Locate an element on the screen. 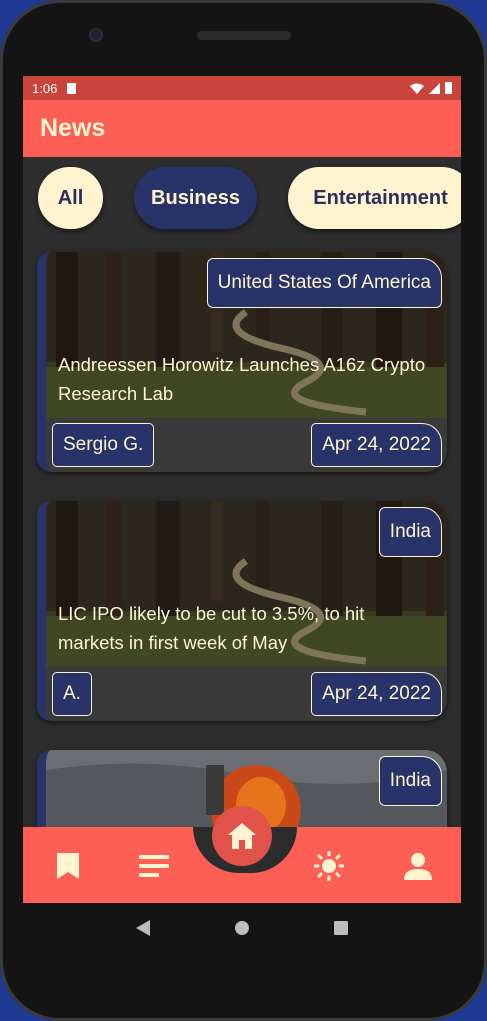 This screenshot has width=487, height=1021. battery-icon is located at coordinates (448, 88).